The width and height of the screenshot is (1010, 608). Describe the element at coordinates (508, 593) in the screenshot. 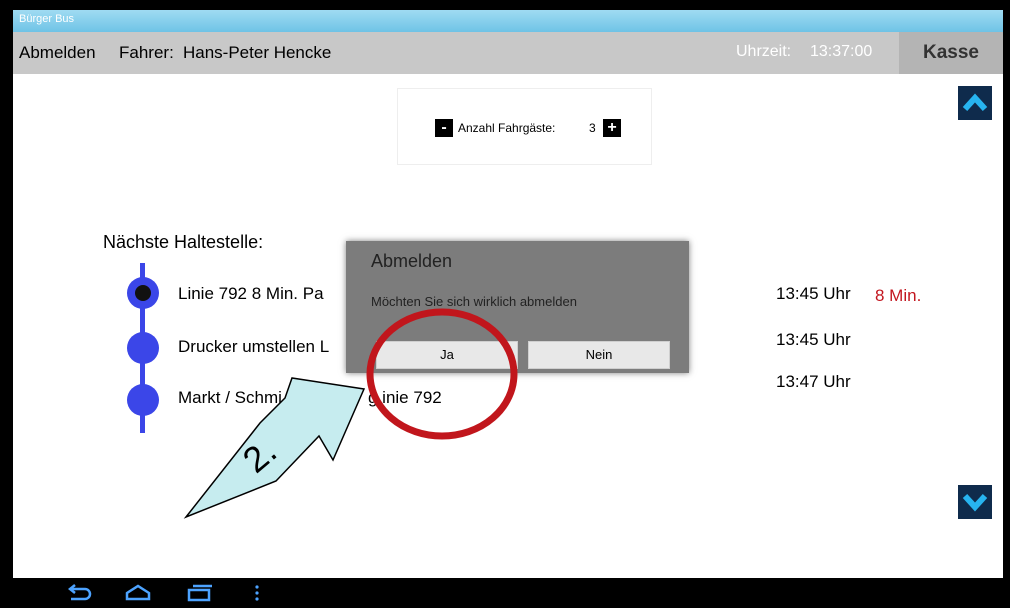

I see `system-nav-bar` at that location.